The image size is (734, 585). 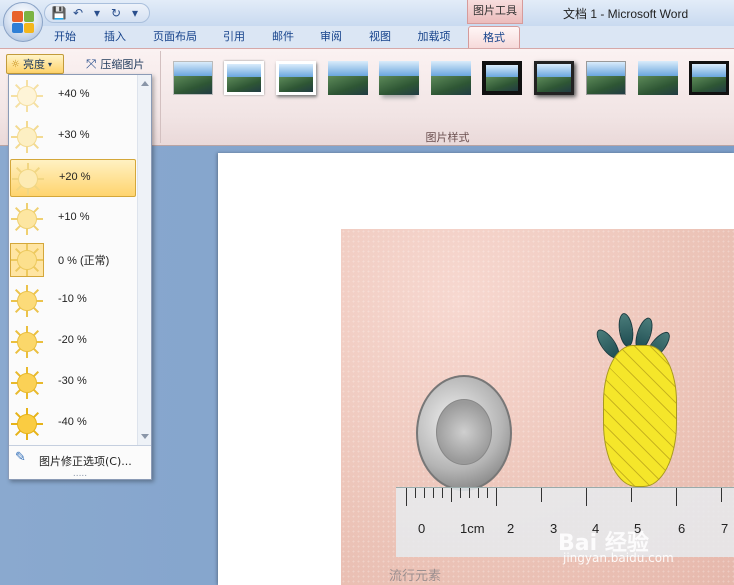 What do you see at coordinates (135, 13) in the screenshot?
I see `customize-qat-icon: ▾` at bounding box center [135, 13].